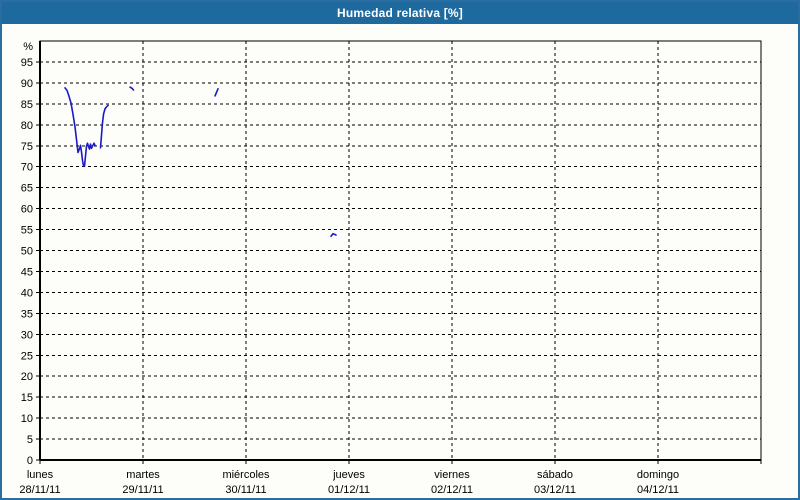 This screenshot has height=500, width=800. I want to click on title-bar: Humedad relativa [%], so click(400, 13).